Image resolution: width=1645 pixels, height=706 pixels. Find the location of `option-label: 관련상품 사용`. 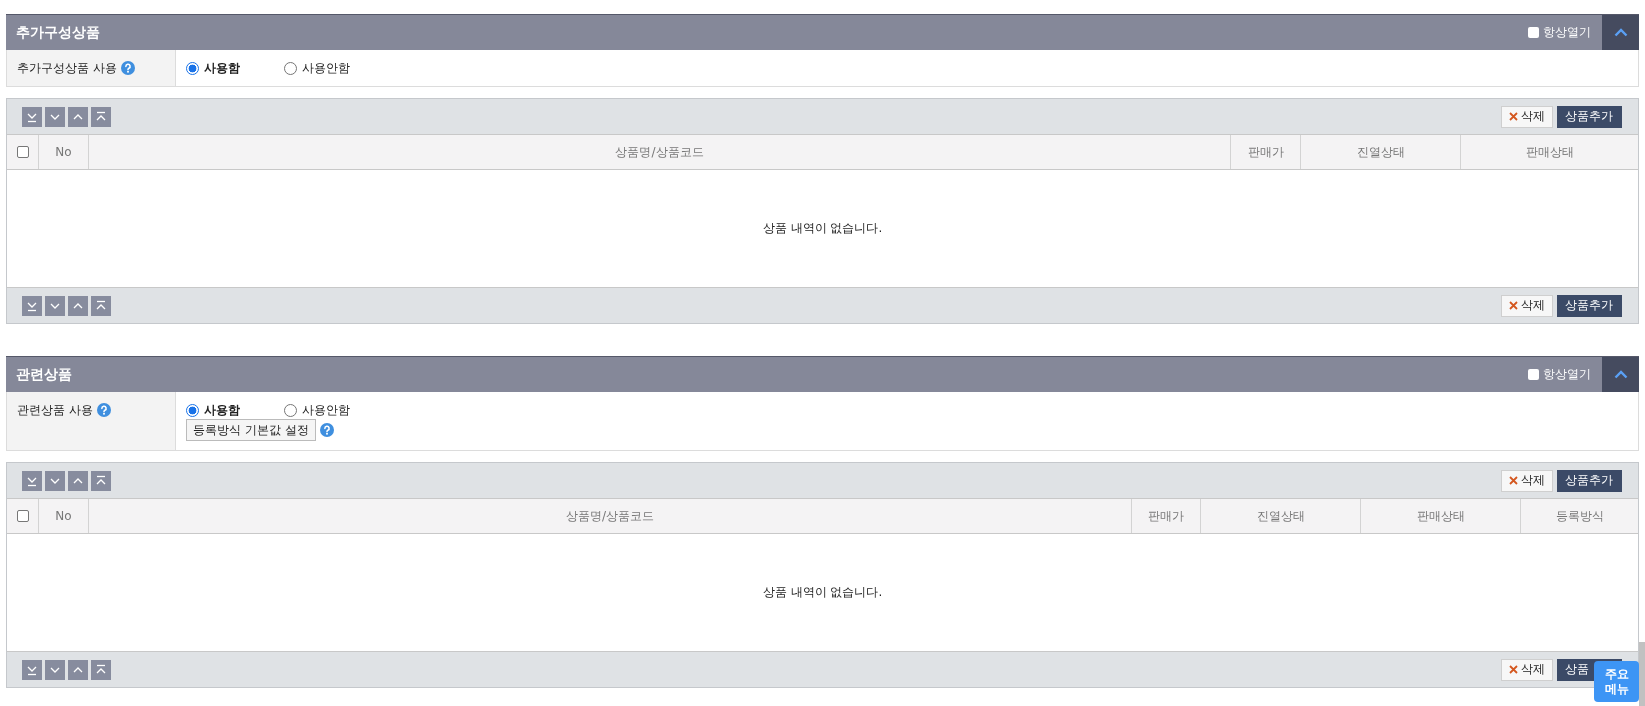

option-label: 관련상품 사용 is located at coordinates (55, 410).